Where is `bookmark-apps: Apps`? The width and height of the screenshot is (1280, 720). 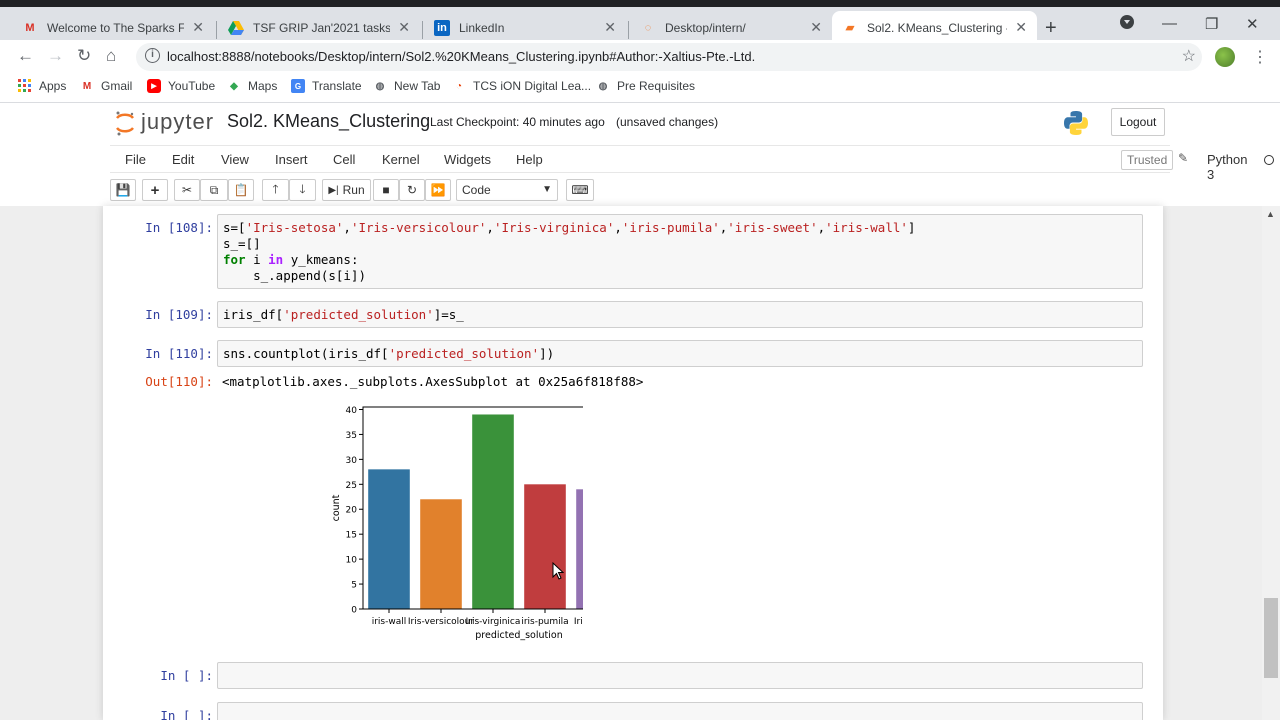
bookmark-apps: Apps is located at coordinates (42, 86).